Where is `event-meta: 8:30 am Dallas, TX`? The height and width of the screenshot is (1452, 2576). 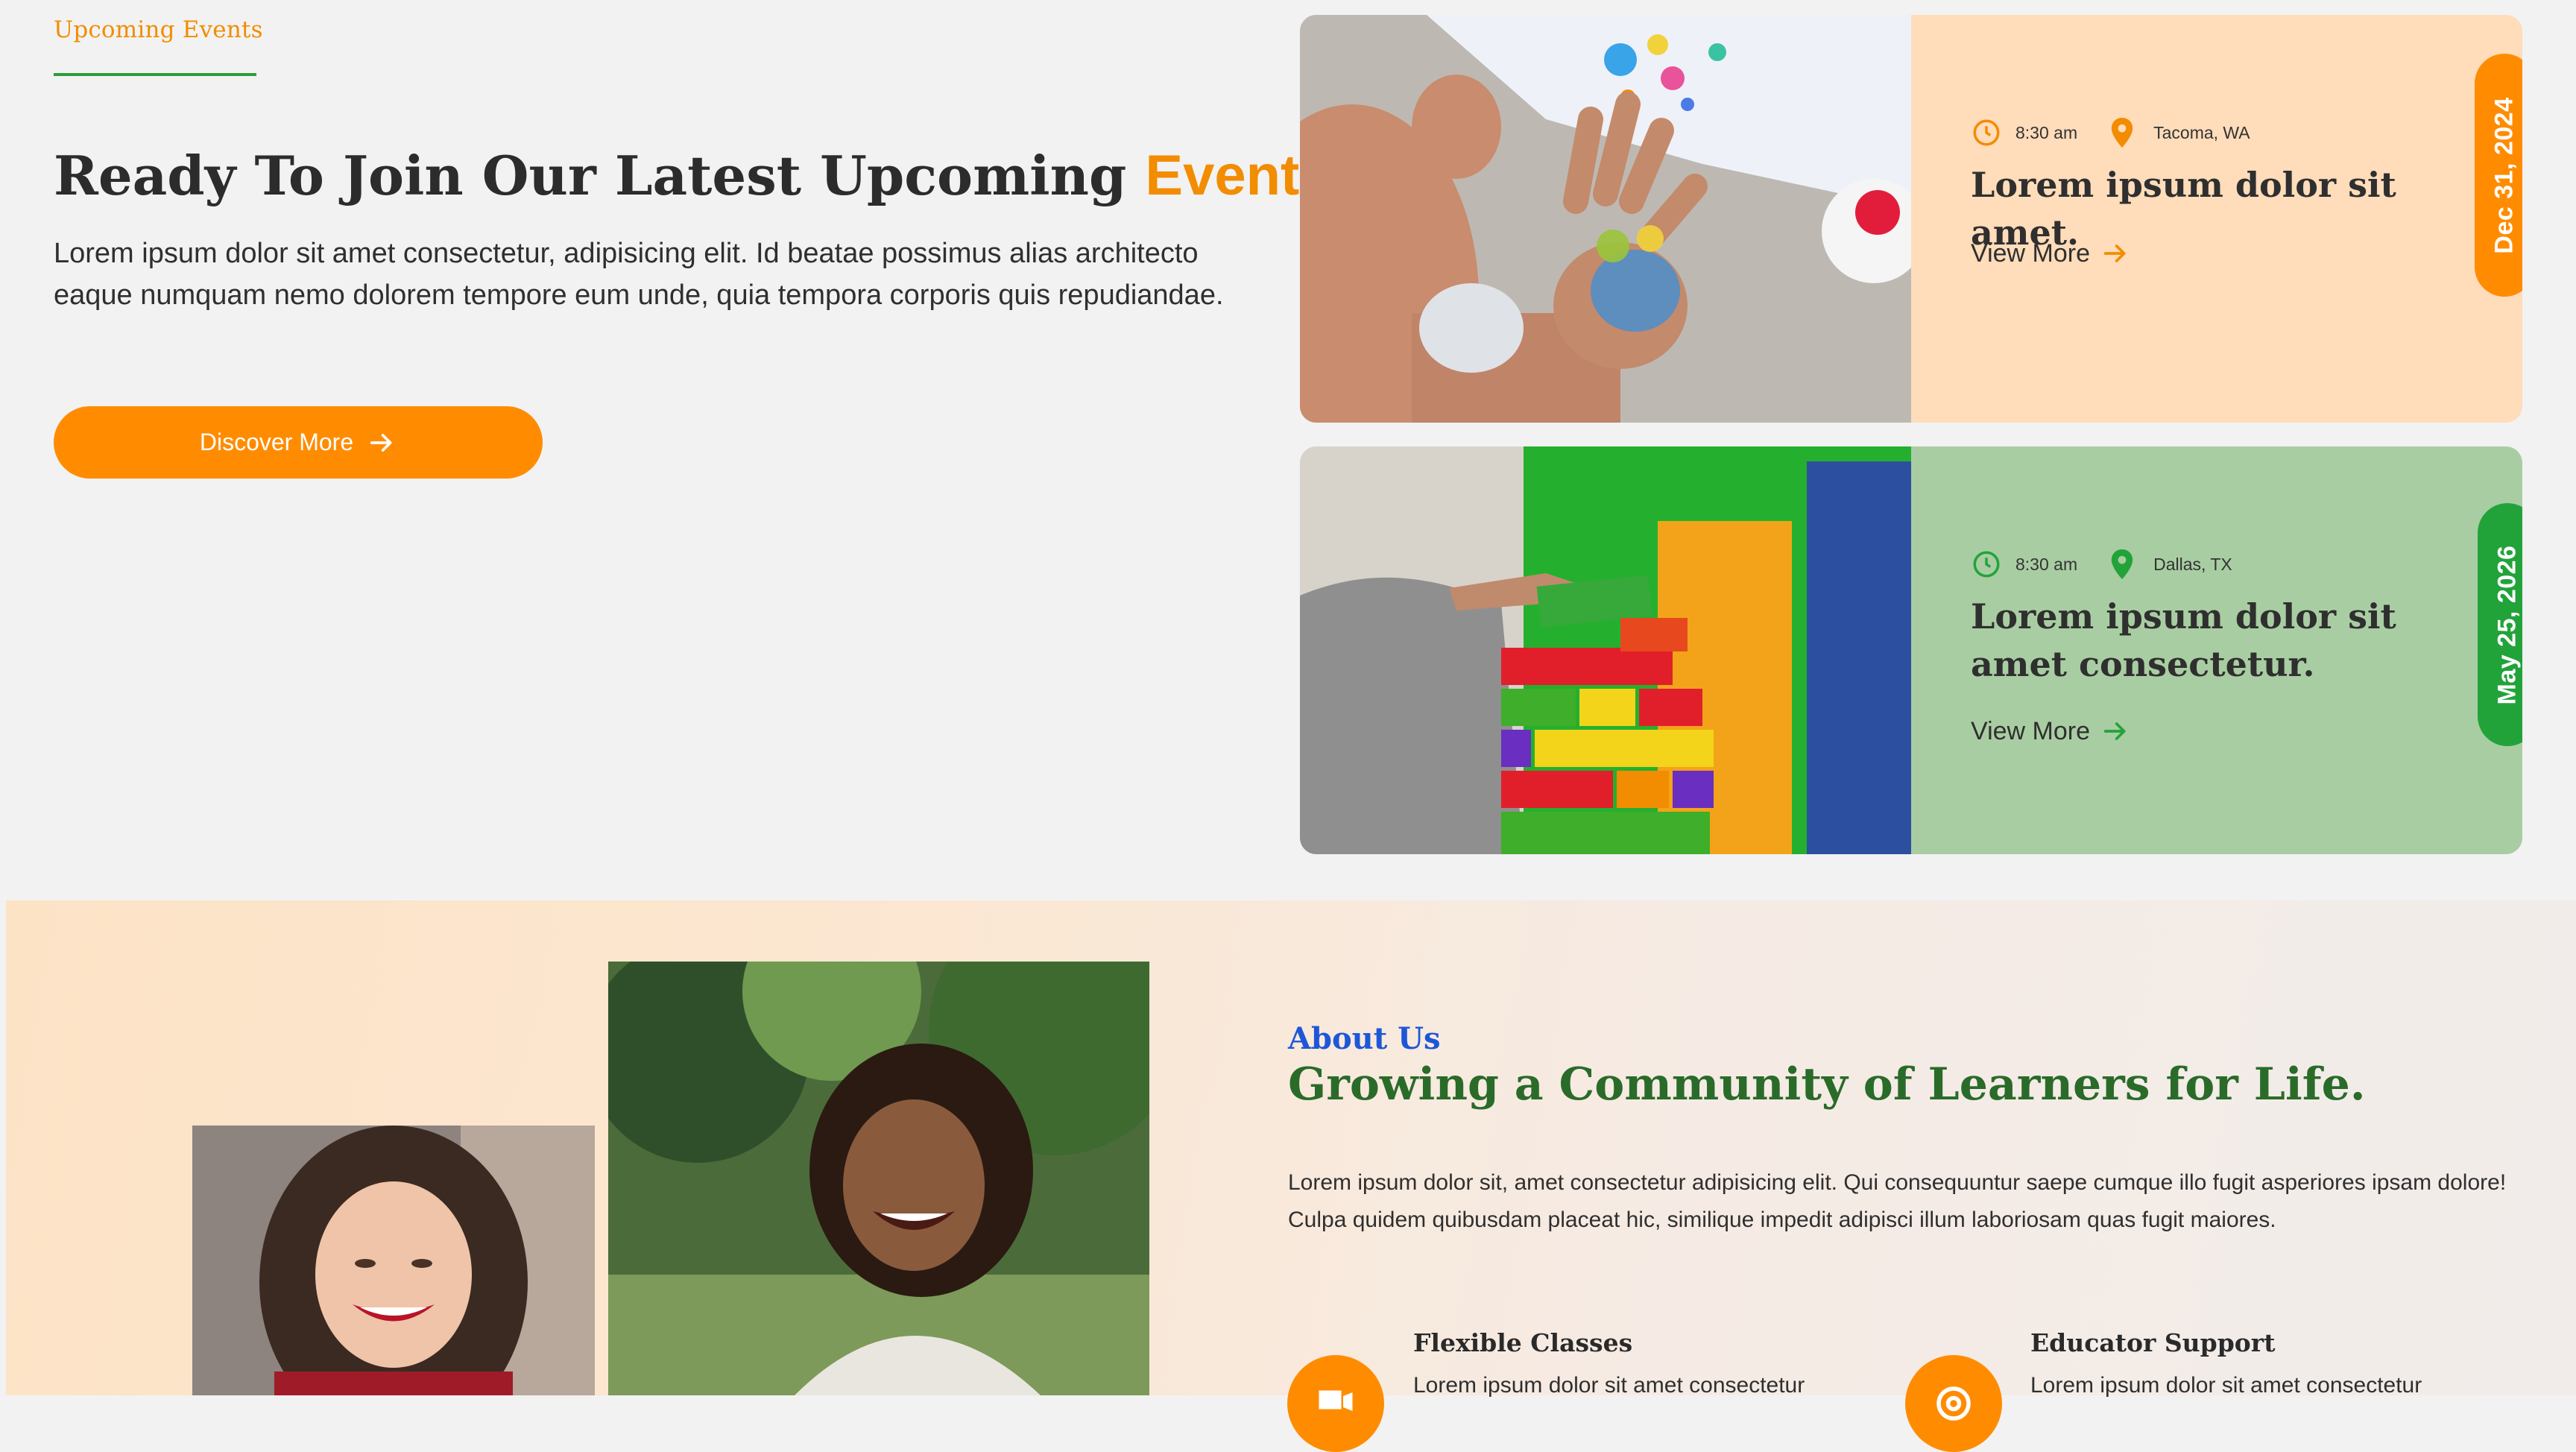
event-meta: 8:30 am Dallas, TX is located at coordinates (2101, 564).